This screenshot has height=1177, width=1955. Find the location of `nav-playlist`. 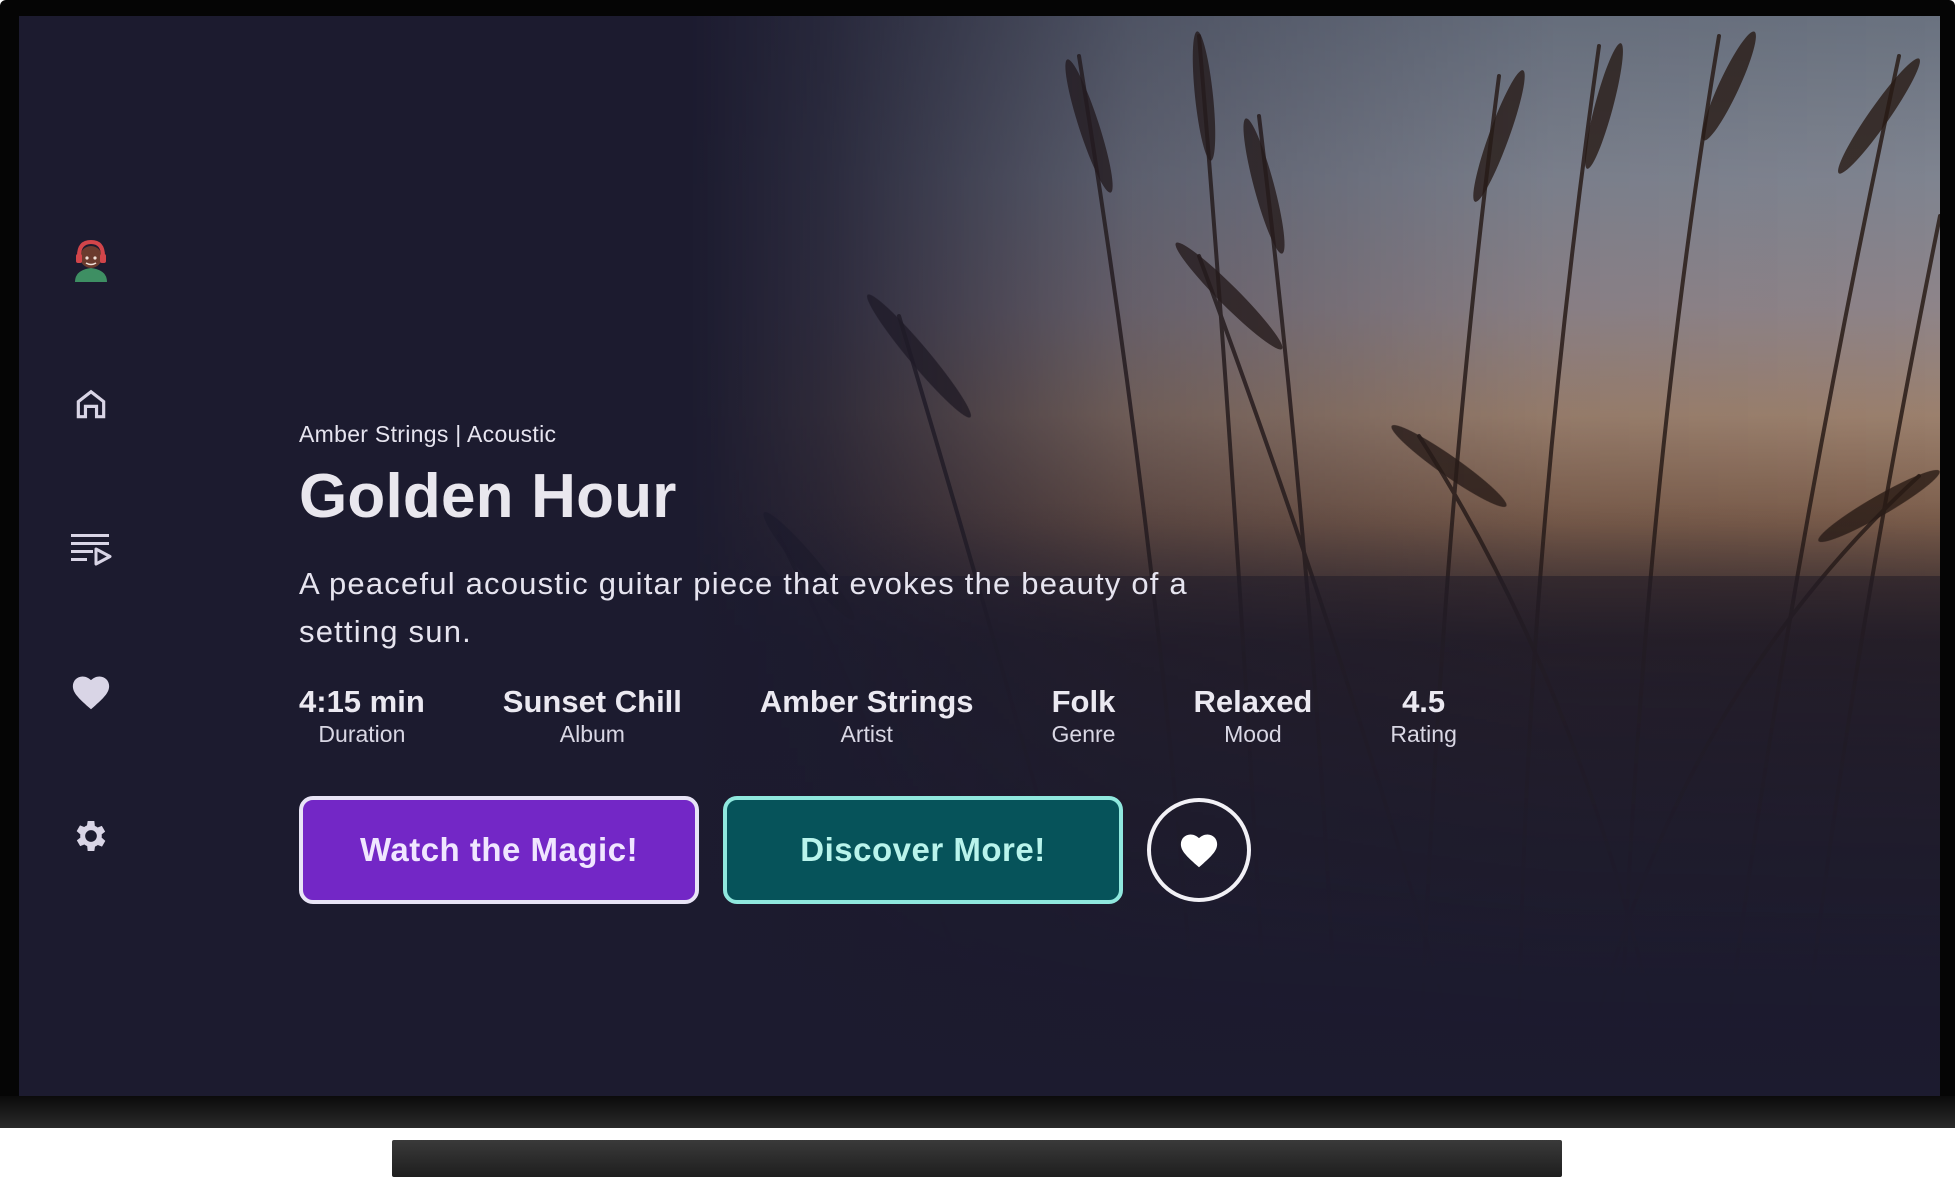

nav-playlist is located at coordinates (91, 548).